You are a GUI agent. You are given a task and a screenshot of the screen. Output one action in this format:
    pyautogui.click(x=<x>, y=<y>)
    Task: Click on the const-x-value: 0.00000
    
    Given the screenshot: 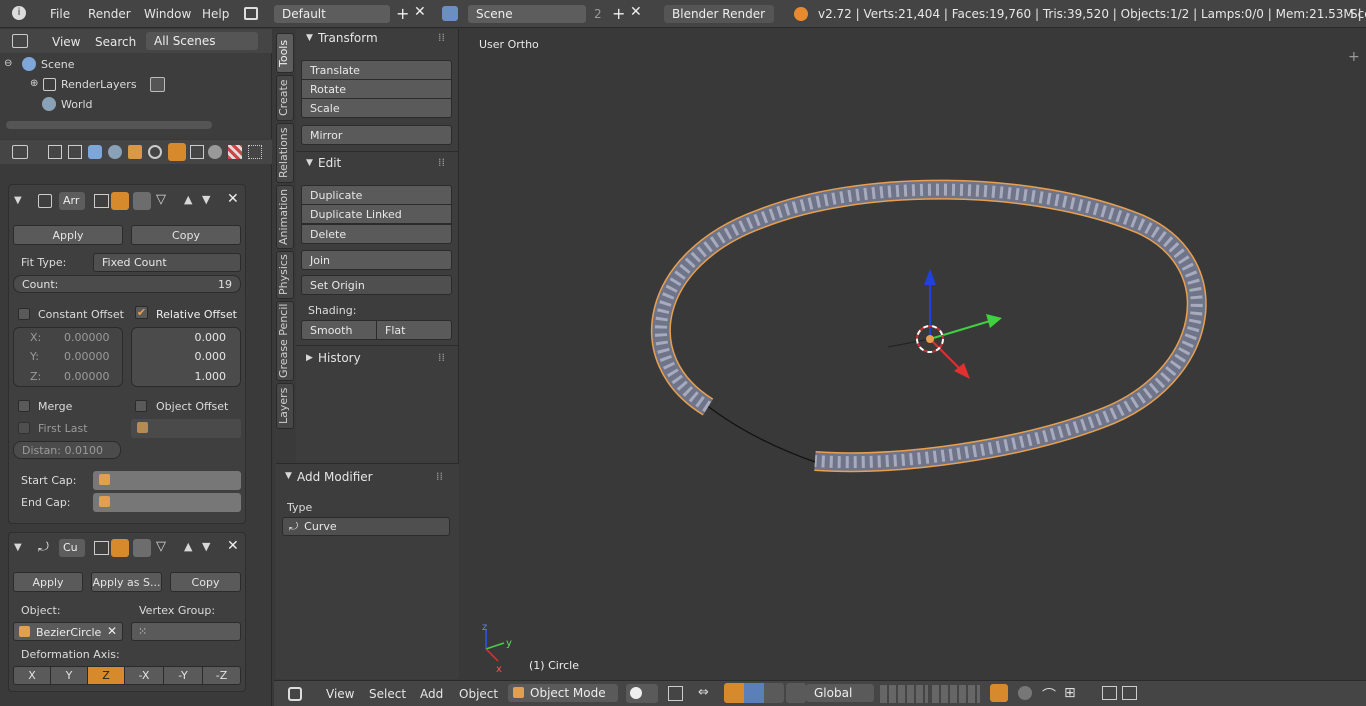 What is the action you would take?
    pyautogui.click(x=87, y=337)
    